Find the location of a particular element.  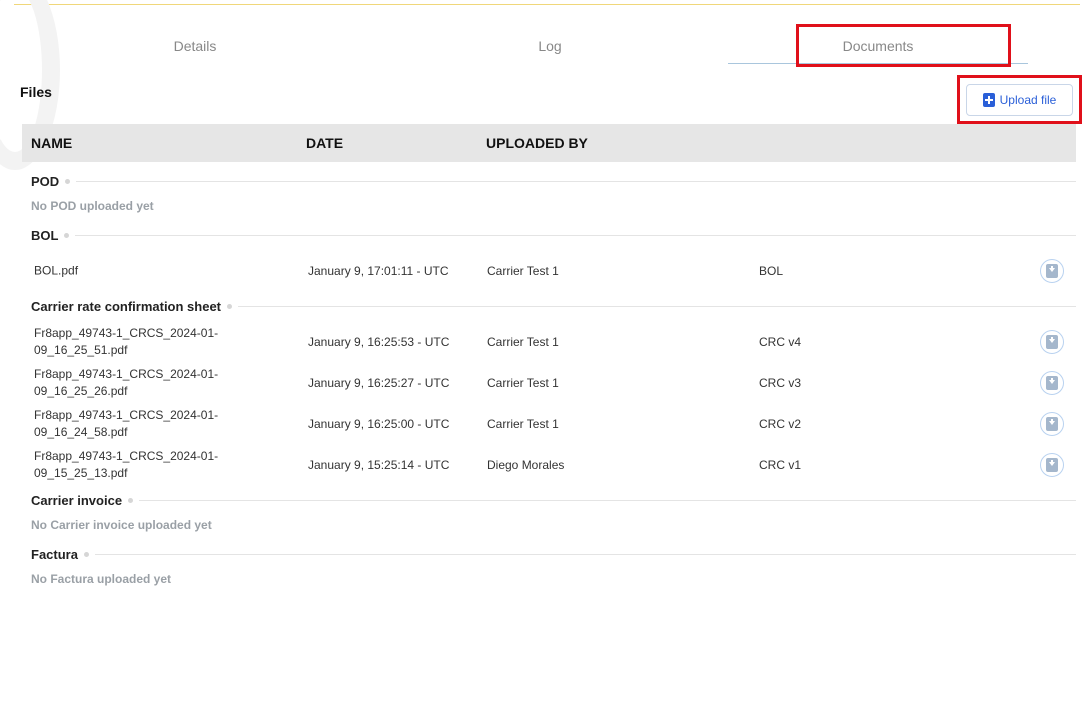

table-header: NAME DATE UPLOADED BY is located at coordinates (549, 143).